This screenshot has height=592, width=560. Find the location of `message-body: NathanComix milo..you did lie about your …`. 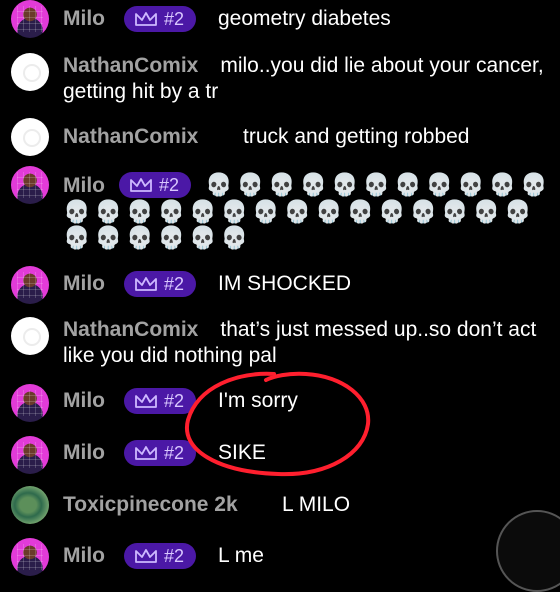

message-body: NathanComix milo..you did lie about your … is located at coordinates (305, 79).